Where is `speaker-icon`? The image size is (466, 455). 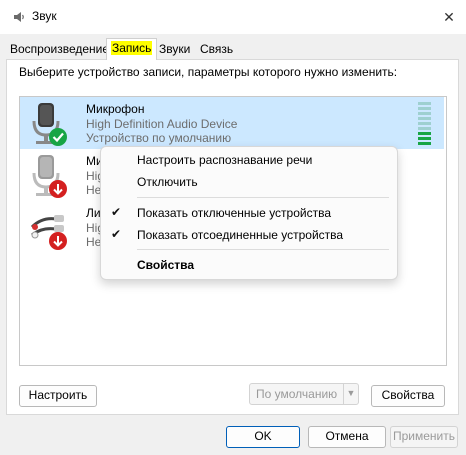 speaker-icon is located at coordinates (19, 17).